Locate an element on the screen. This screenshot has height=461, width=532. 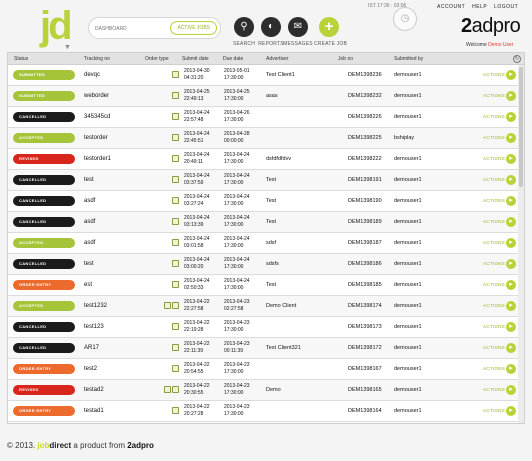
tracking-no-link: test123 is located at coordinates (94, 327).